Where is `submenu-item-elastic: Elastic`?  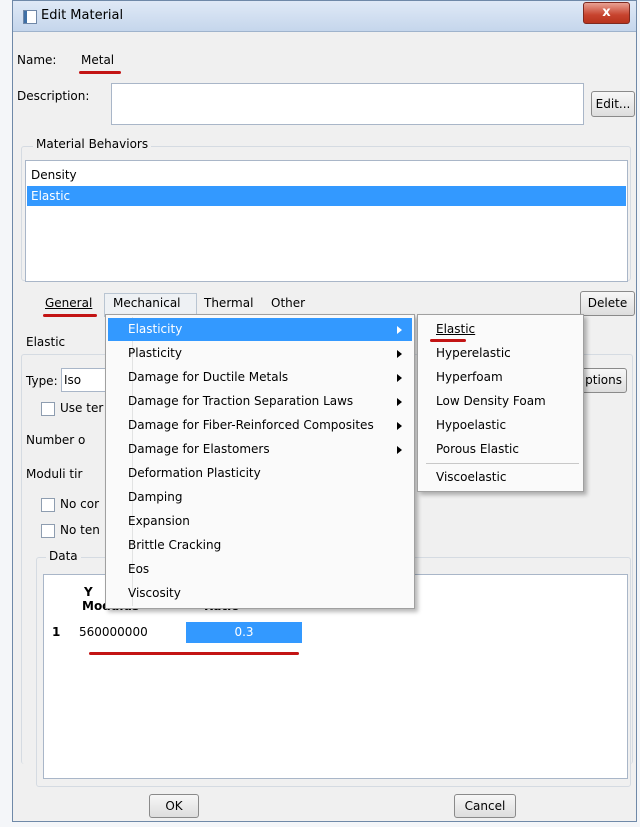 submenu-item-elastic: Elastic is located at coordinates (500, 329).